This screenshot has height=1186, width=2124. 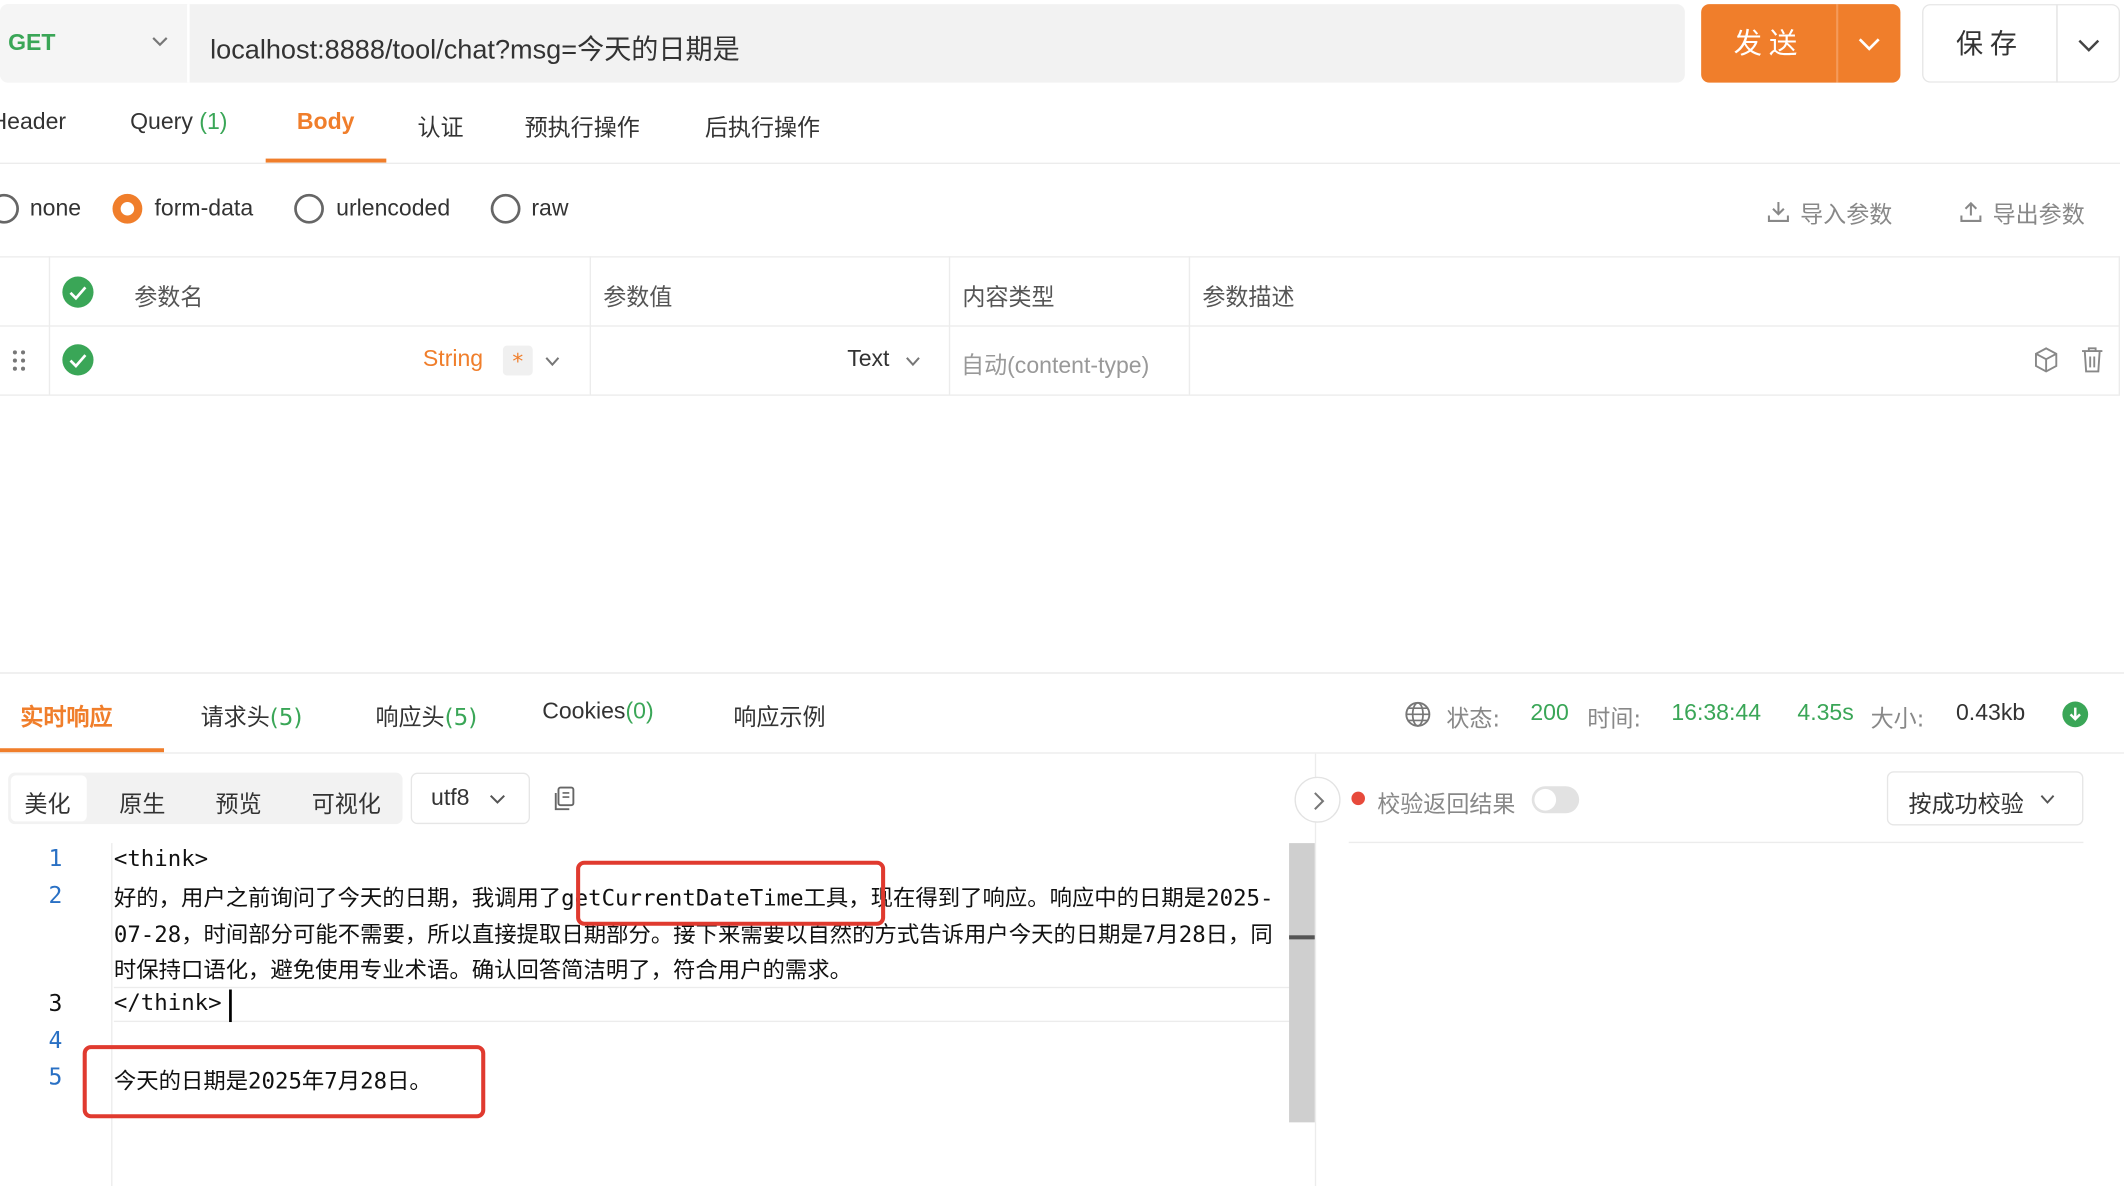 I want to click on time-value: 16:38:44, so click(x=1716, y=712).